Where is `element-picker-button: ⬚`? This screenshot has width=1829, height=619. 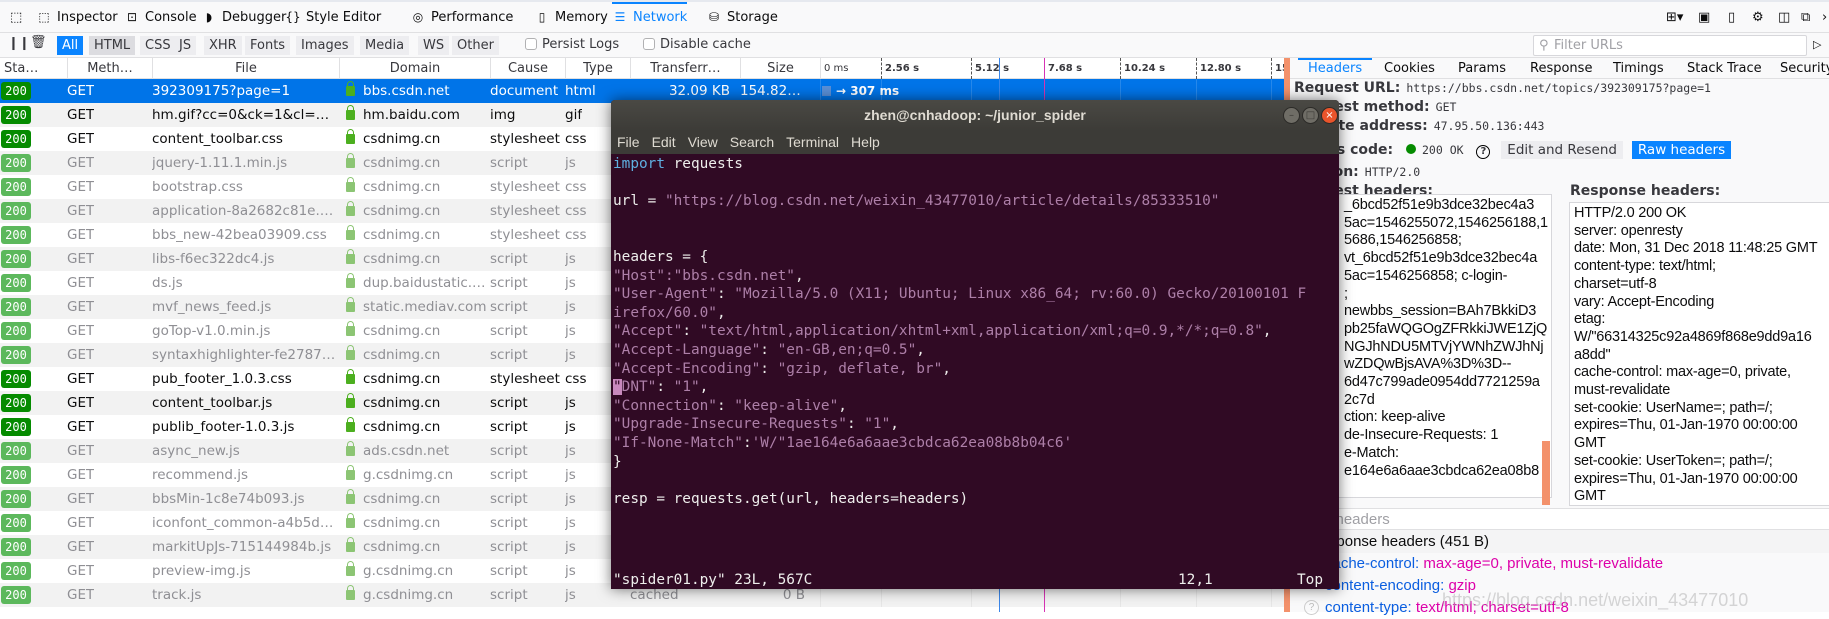
element-picker-button: ⬚ is located at coordinates (16, 17).